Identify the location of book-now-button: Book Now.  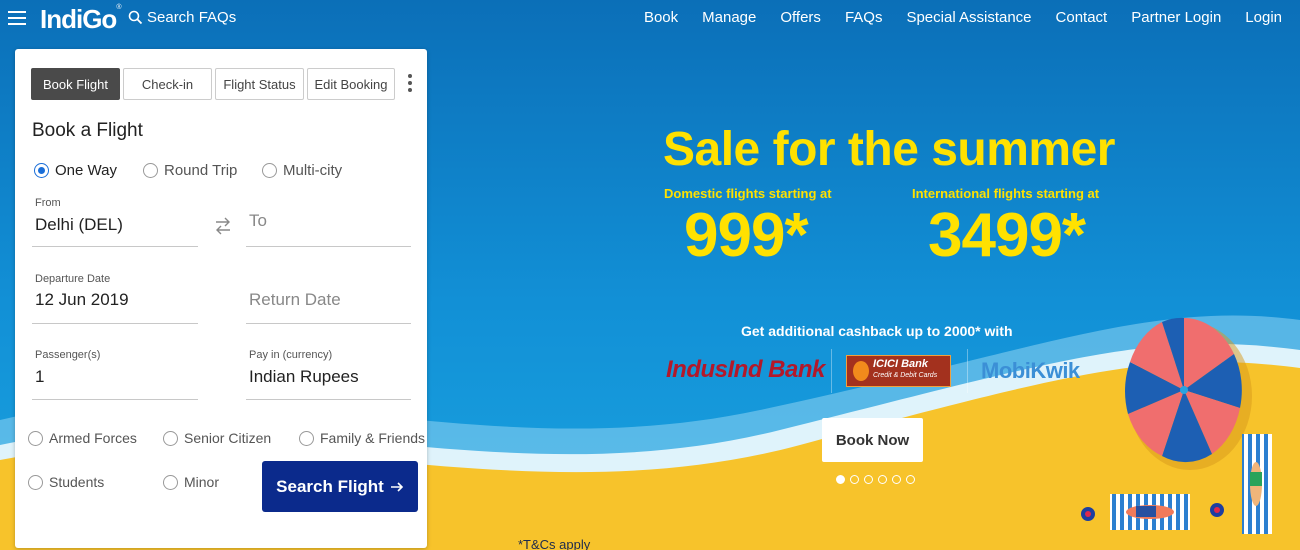
(872, 440).